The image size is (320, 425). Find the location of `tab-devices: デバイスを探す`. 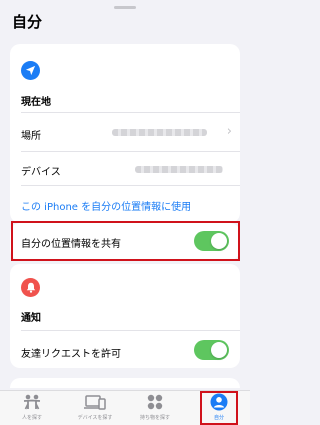

tab-devices: デバイスを探す is located at coordinates (95, 409).